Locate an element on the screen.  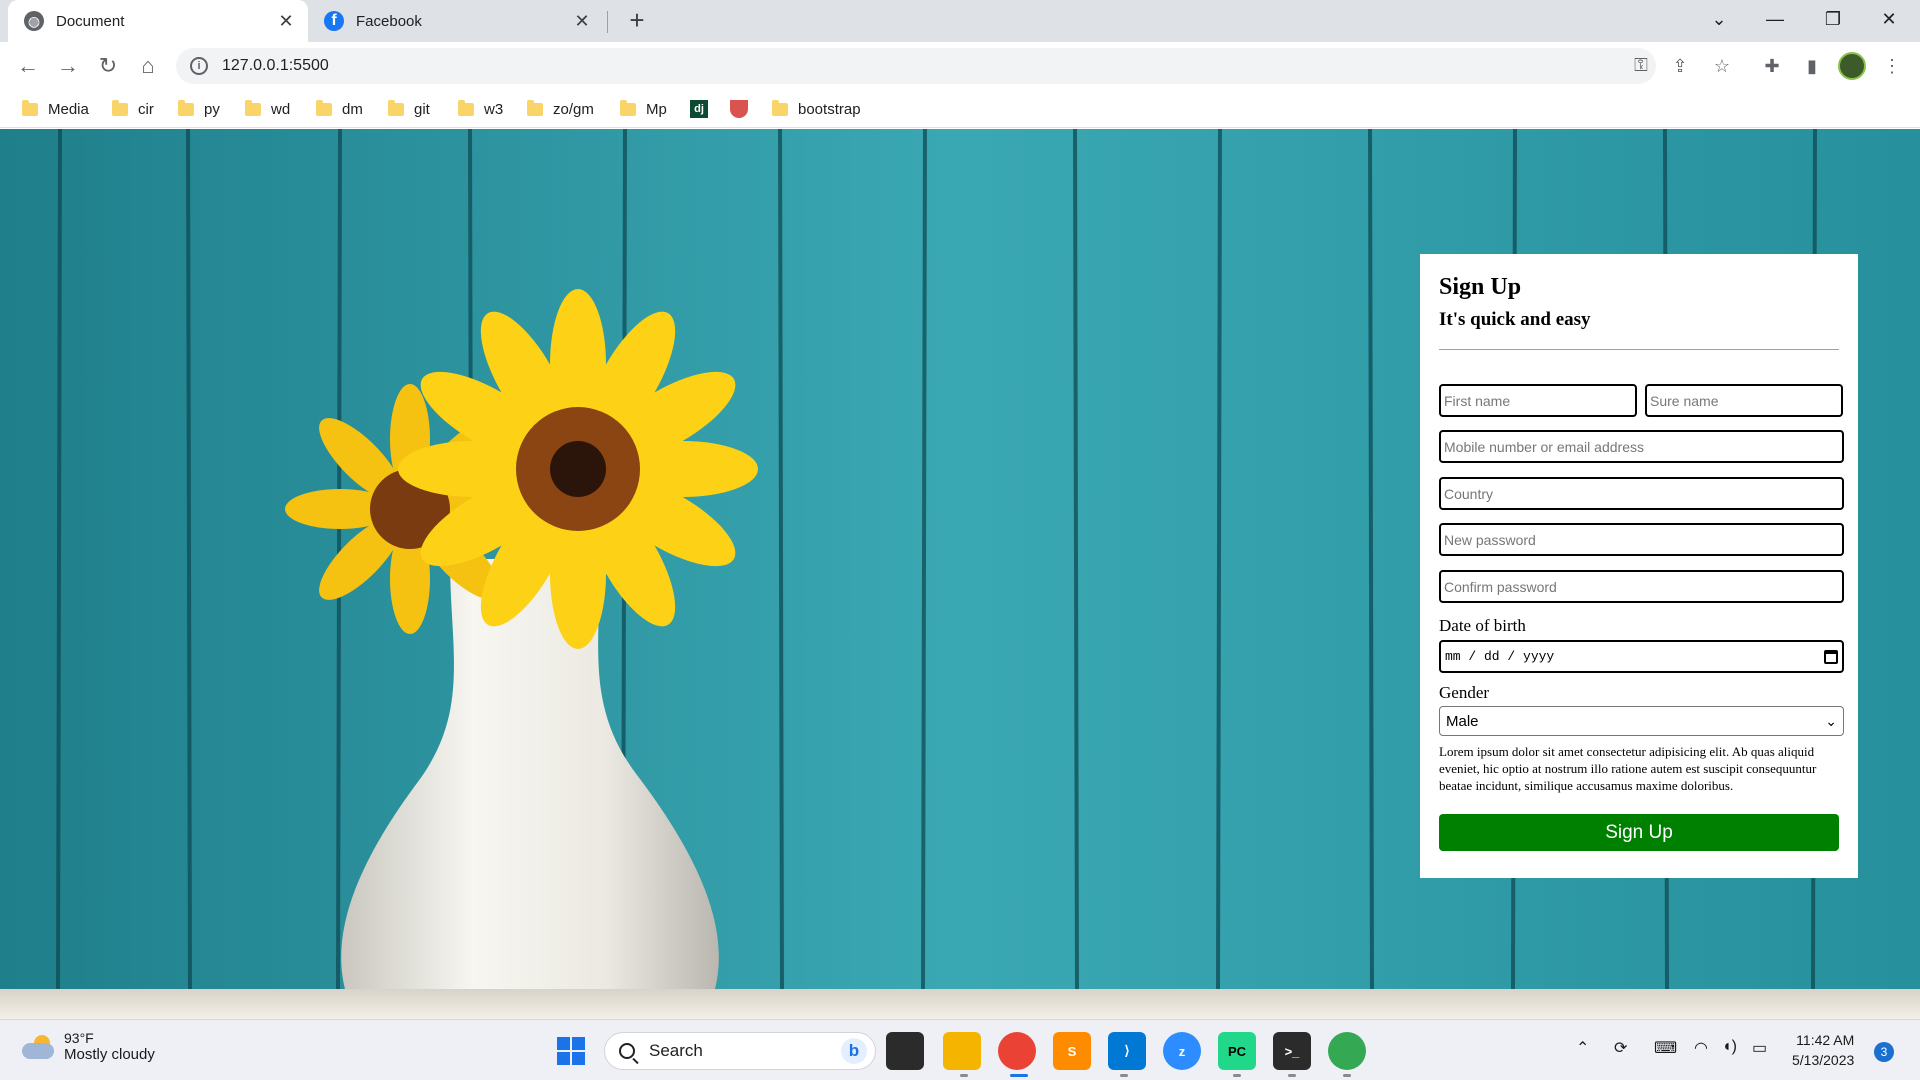
start-icon is located at coordinates (571, 1051).